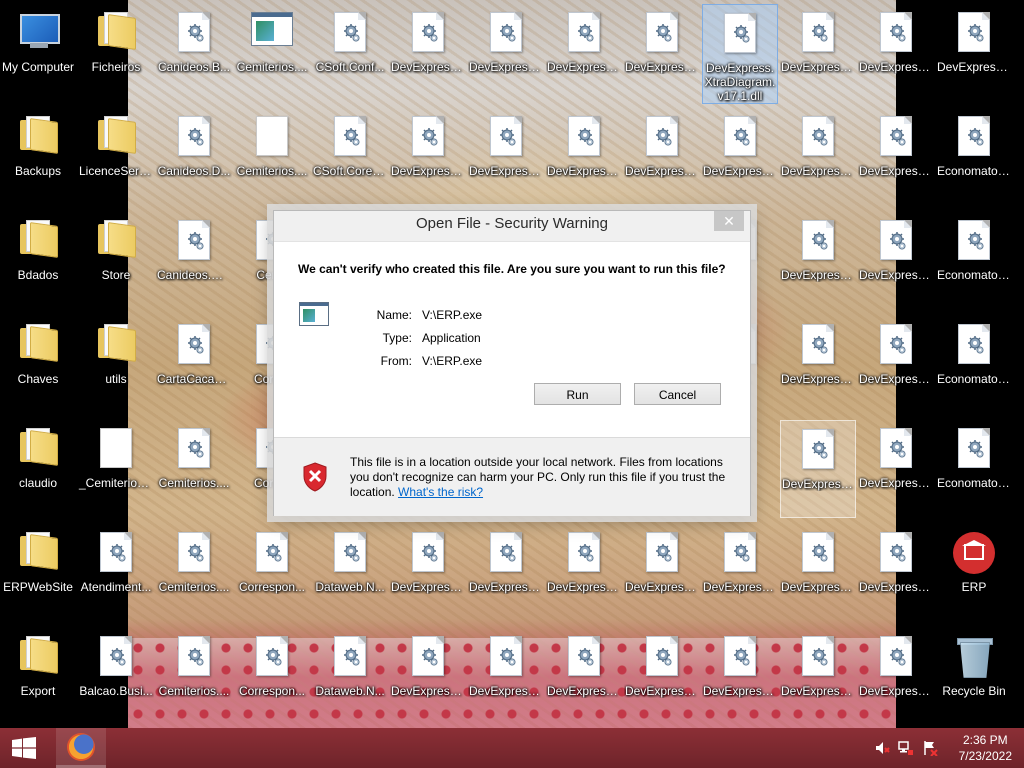 This screenshot has width=1024, height=768. I want to click on desktop-icon: Export, so click(38, 677).